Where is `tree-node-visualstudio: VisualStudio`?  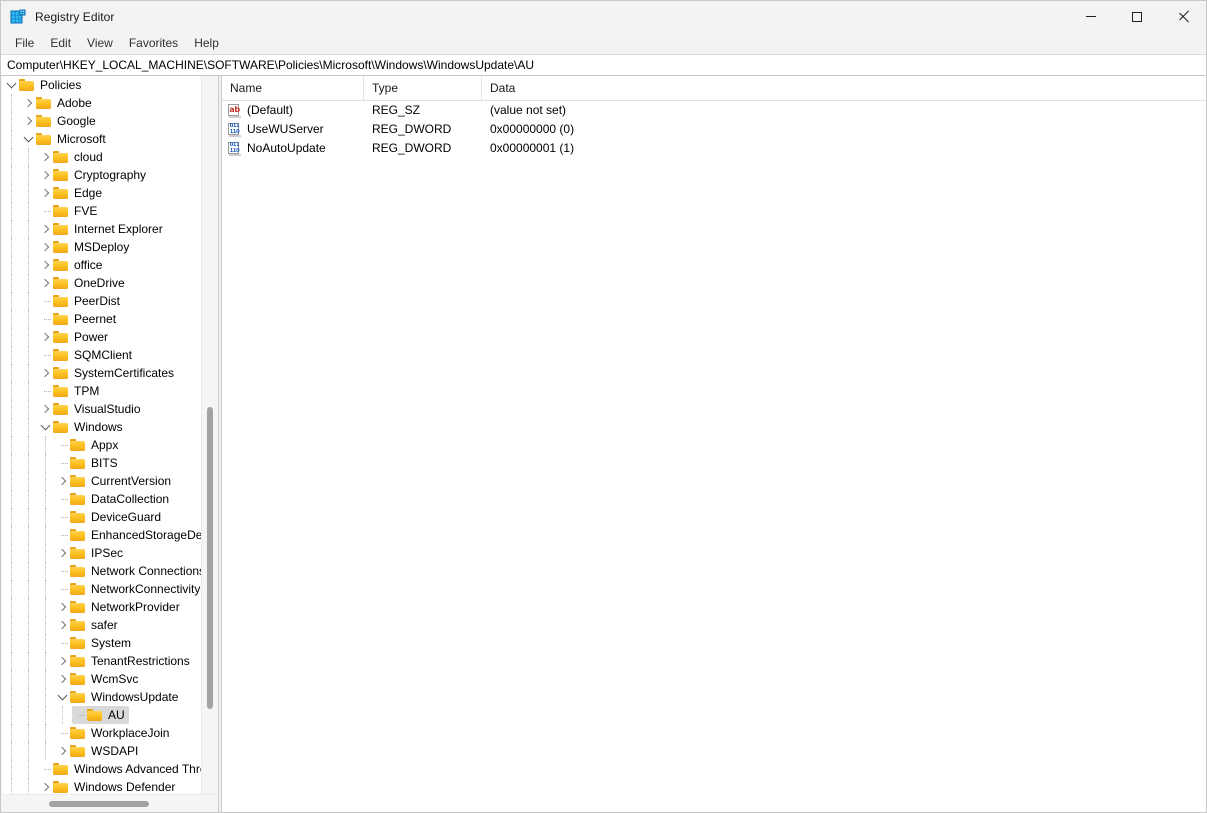 tree-node-visualstudio: VisualStudio is located at coordinates (102, 409).